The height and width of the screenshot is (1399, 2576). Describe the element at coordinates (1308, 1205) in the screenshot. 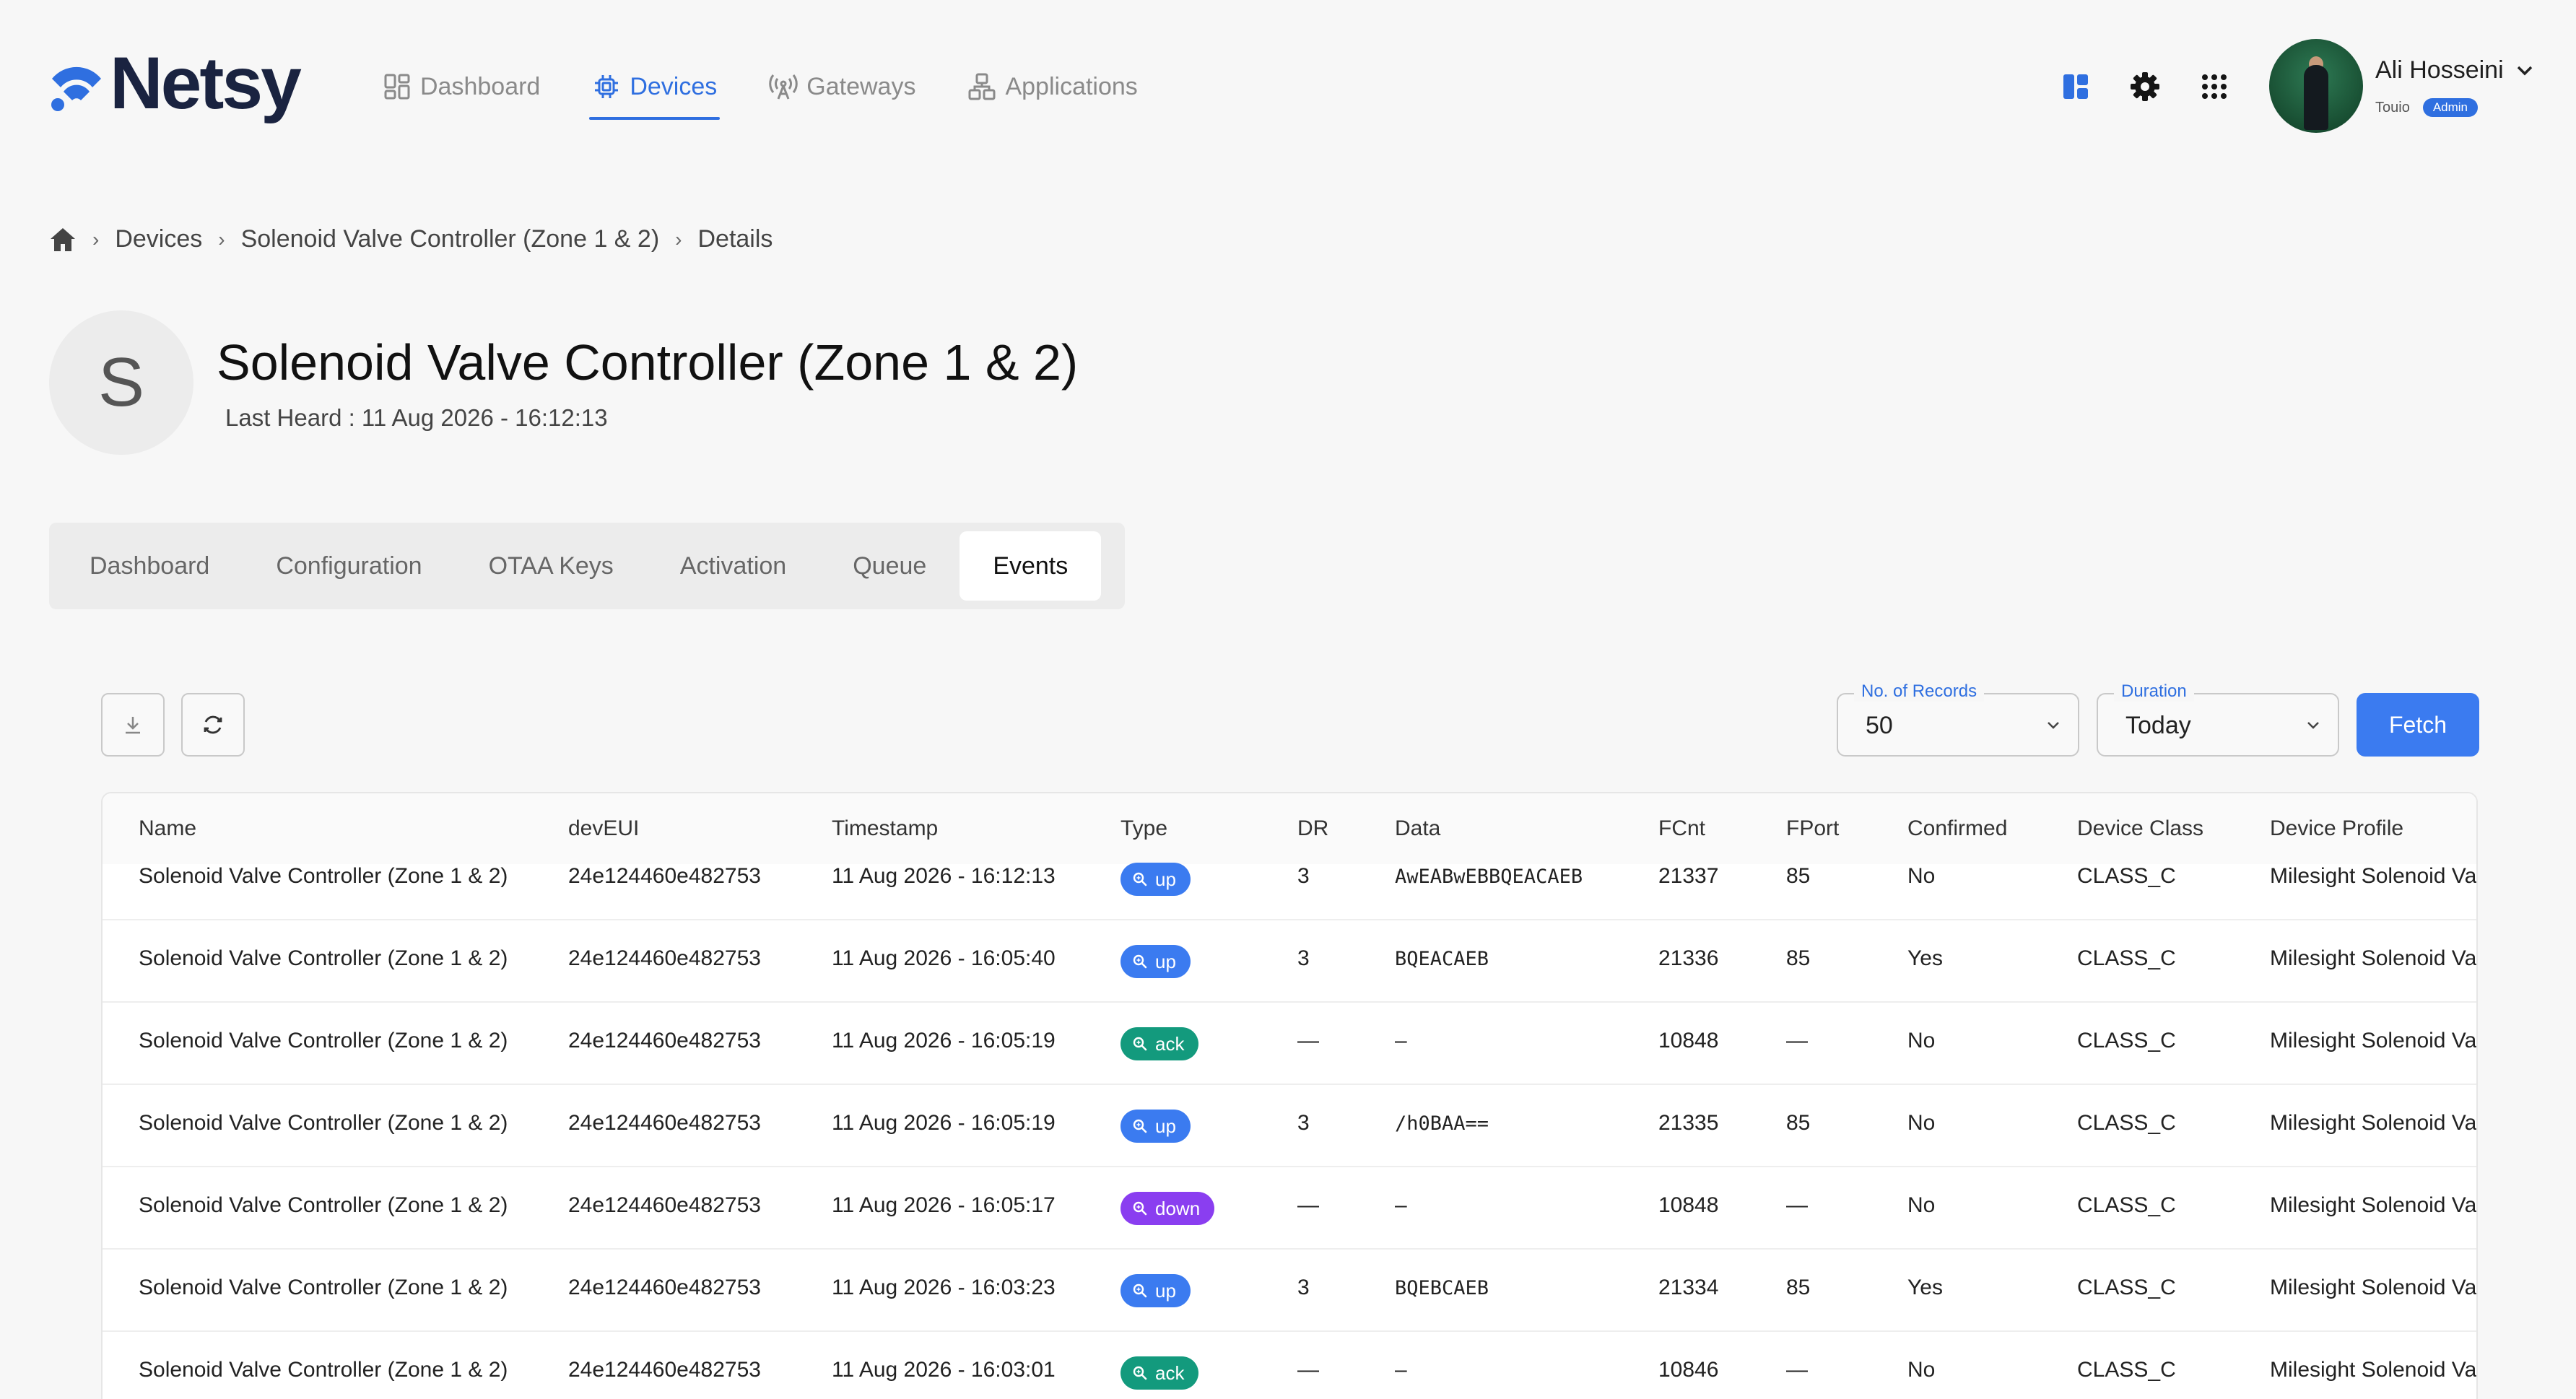

I see `cell-dr: —` at that location.